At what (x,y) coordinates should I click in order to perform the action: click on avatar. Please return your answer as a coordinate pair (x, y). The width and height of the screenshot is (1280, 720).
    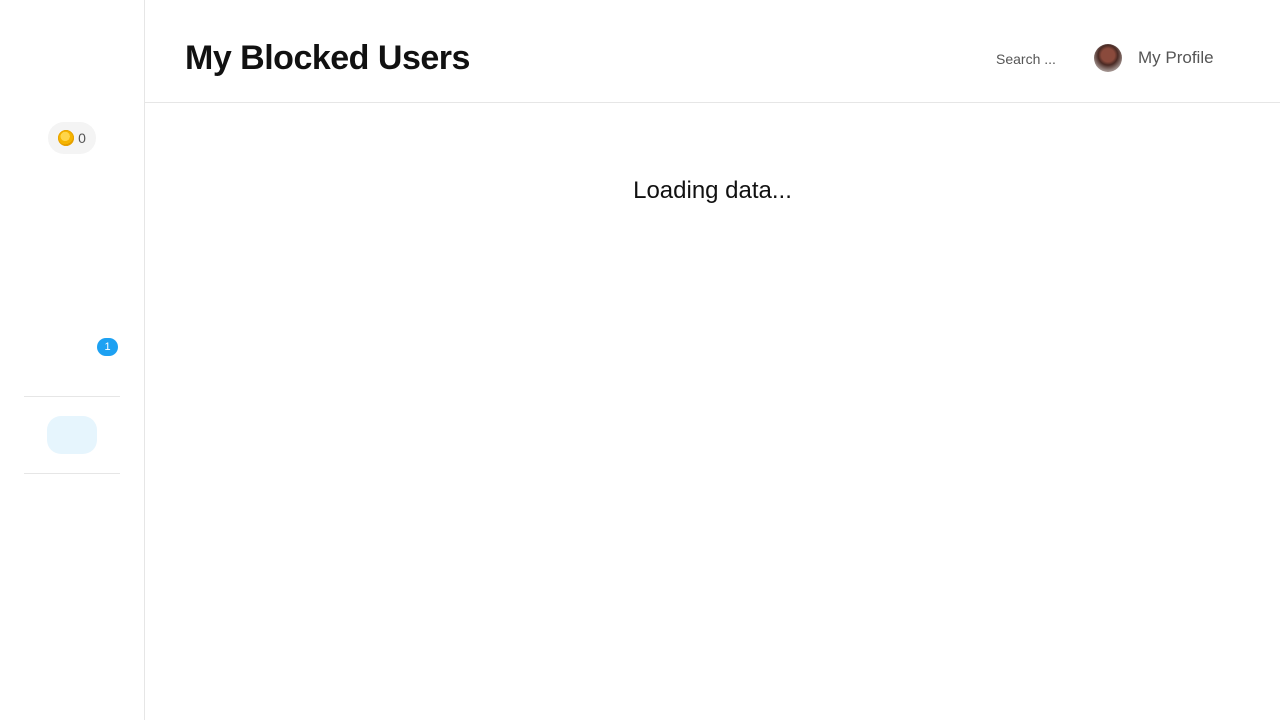
    Looking at the image, I should click on (1108, 58).